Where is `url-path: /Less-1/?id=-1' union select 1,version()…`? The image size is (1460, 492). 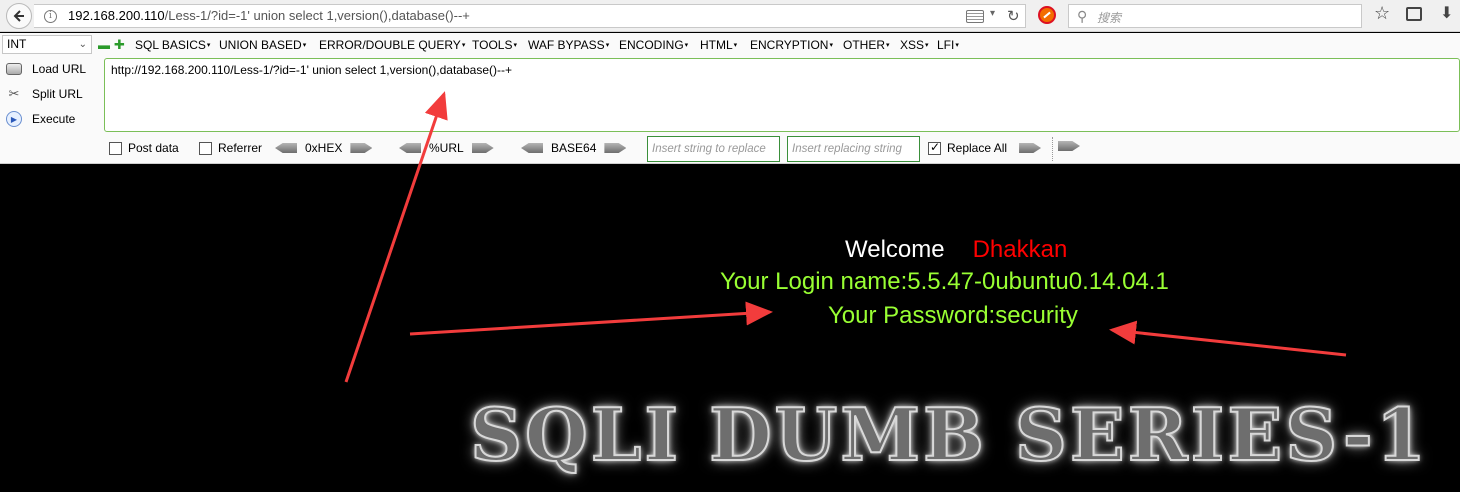
url-path: /Less-1/?id=-1' union select 1,version()… is located at coordinates (317, 15).